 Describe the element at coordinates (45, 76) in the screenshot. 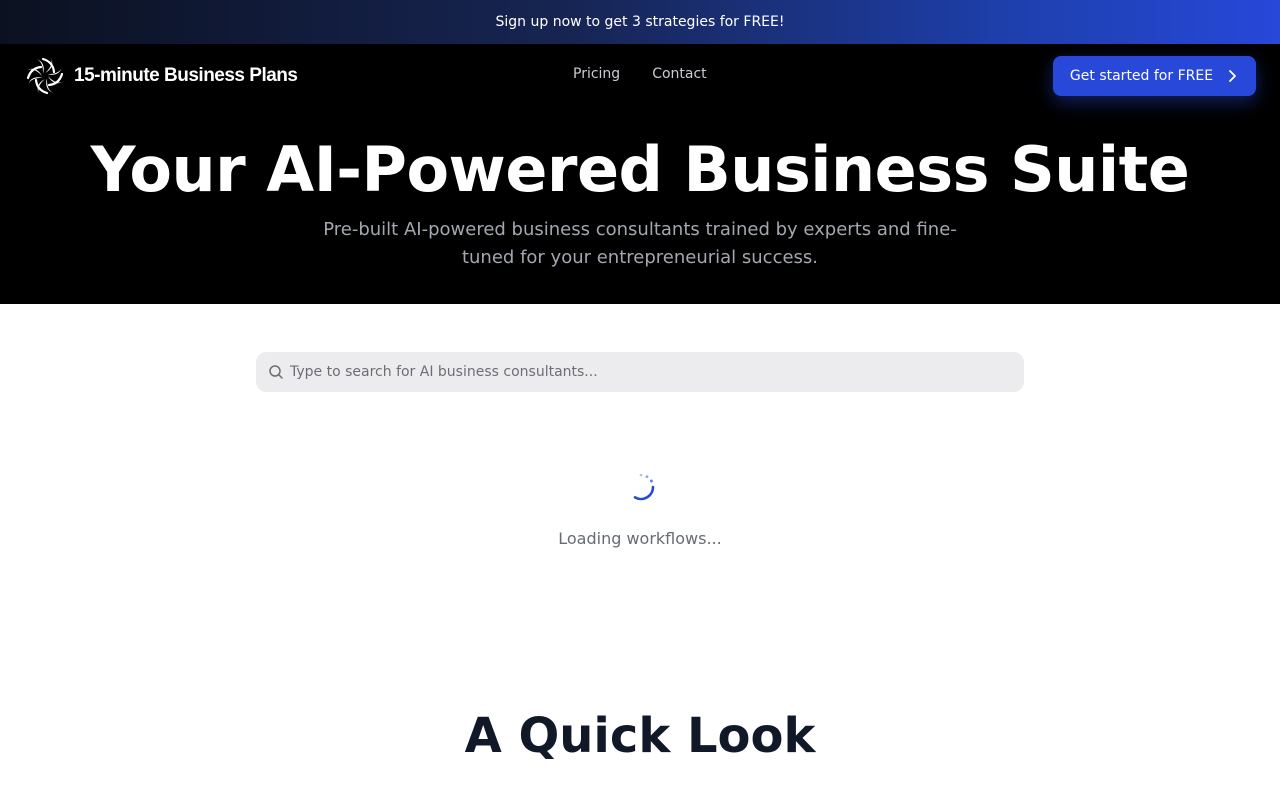

I see `swirl-logo-icon` at that location.